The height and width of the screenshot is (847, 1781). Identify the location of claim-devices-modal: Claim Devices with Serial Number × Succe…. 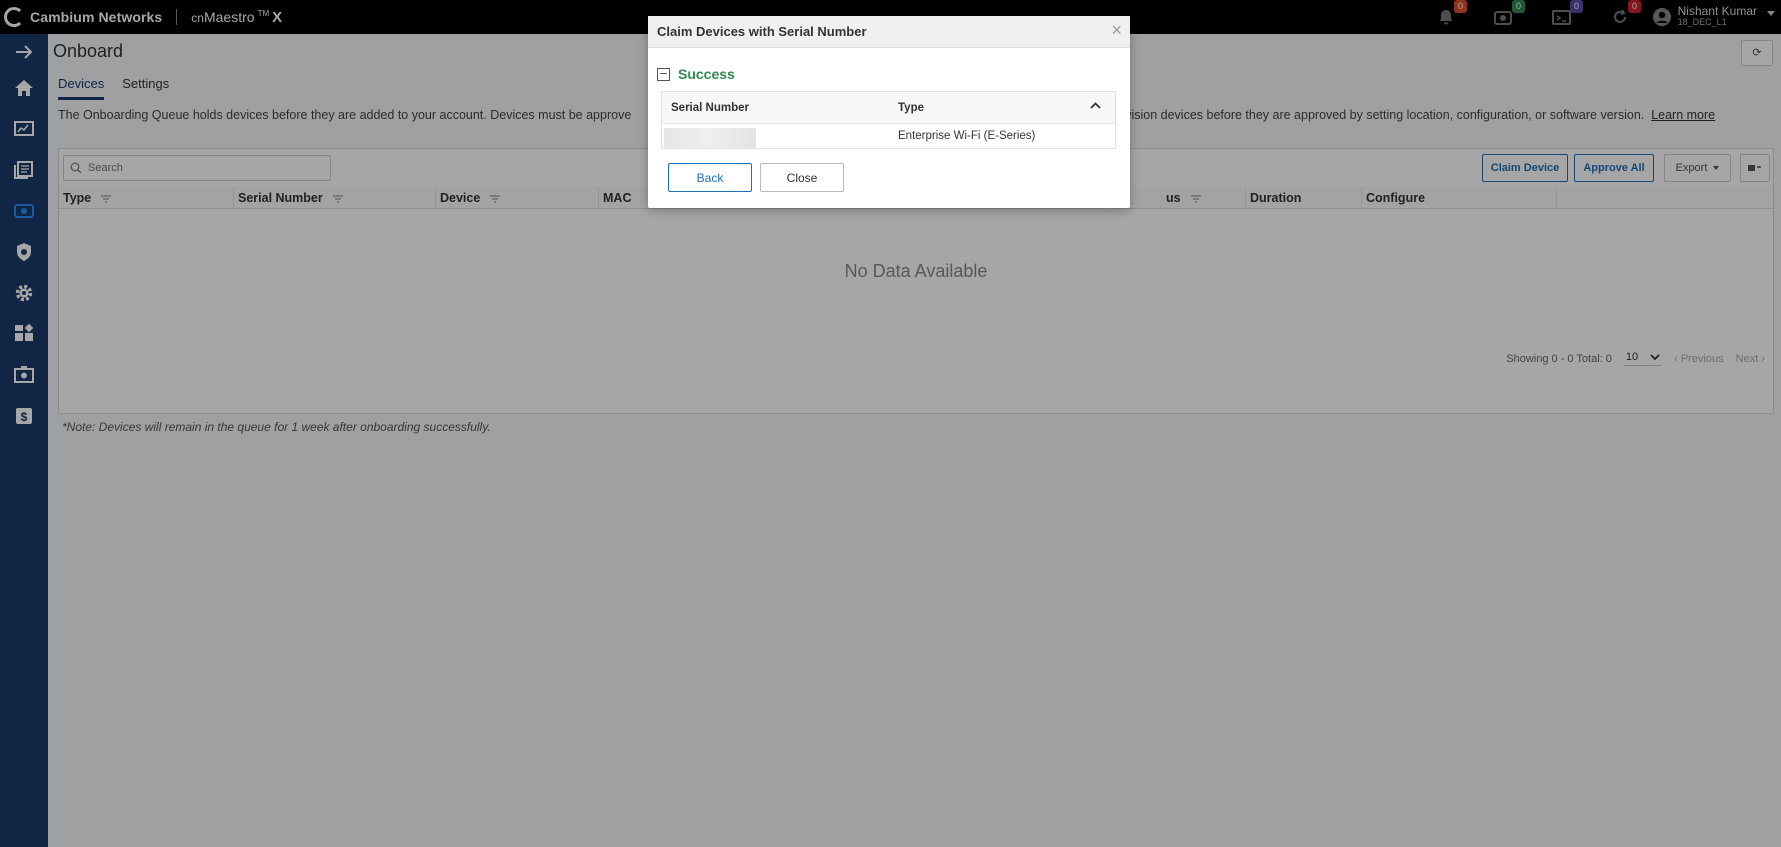
(889, 112).